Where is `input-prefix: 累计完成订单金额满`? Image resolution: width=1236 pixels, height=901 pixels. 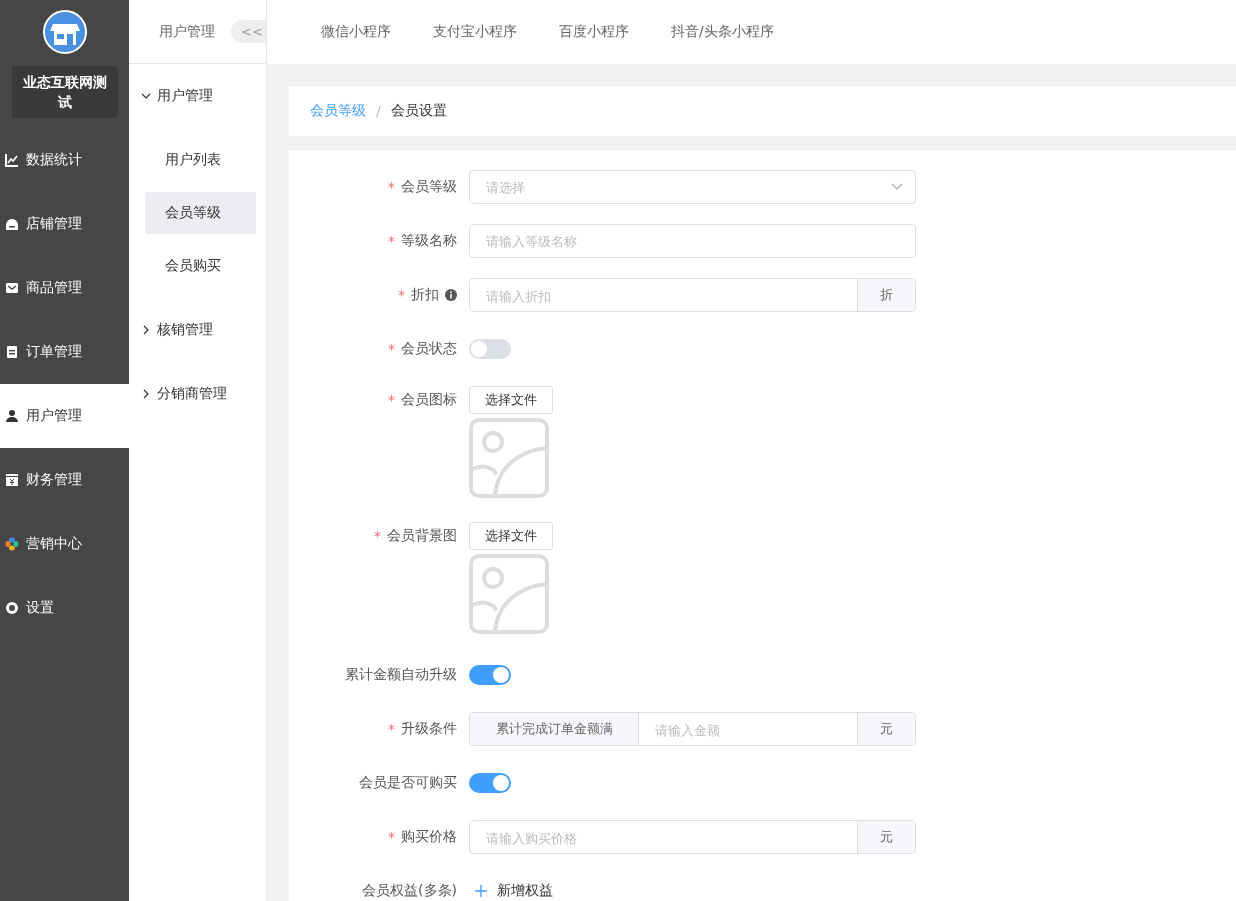
input-prefix: 累计完成订单金额满 is located at coordinates (554, 729).